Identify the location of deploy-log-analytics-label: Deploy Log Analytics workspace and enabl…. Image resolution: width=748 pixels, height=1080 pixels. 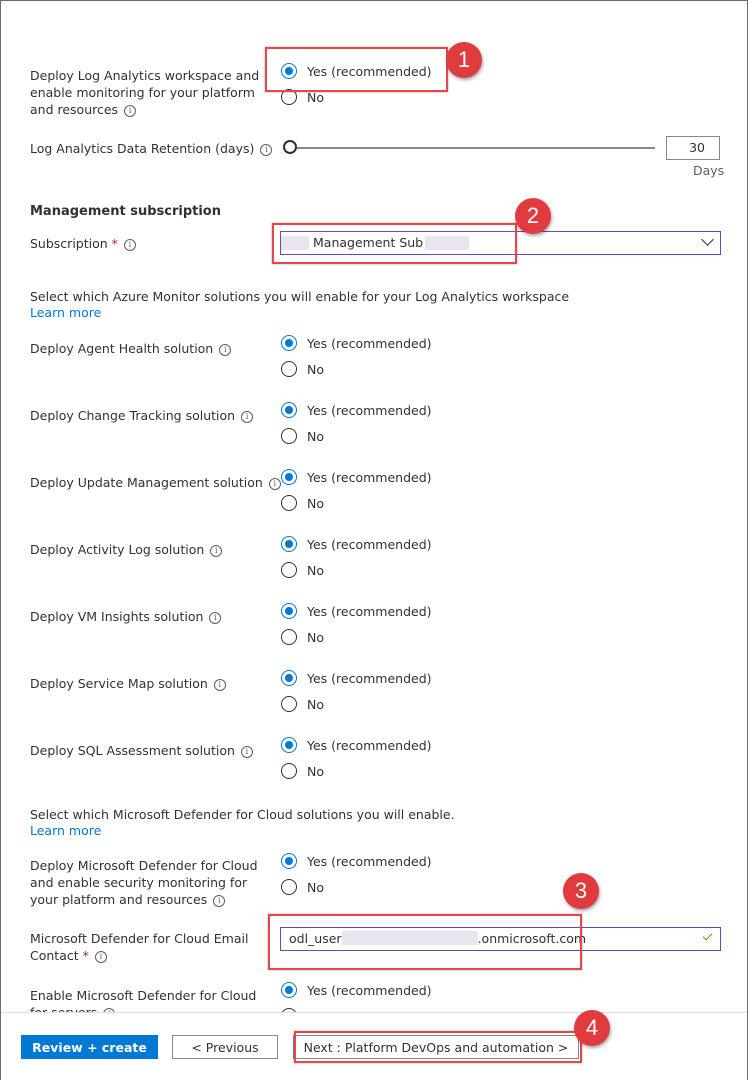
(145, 92).